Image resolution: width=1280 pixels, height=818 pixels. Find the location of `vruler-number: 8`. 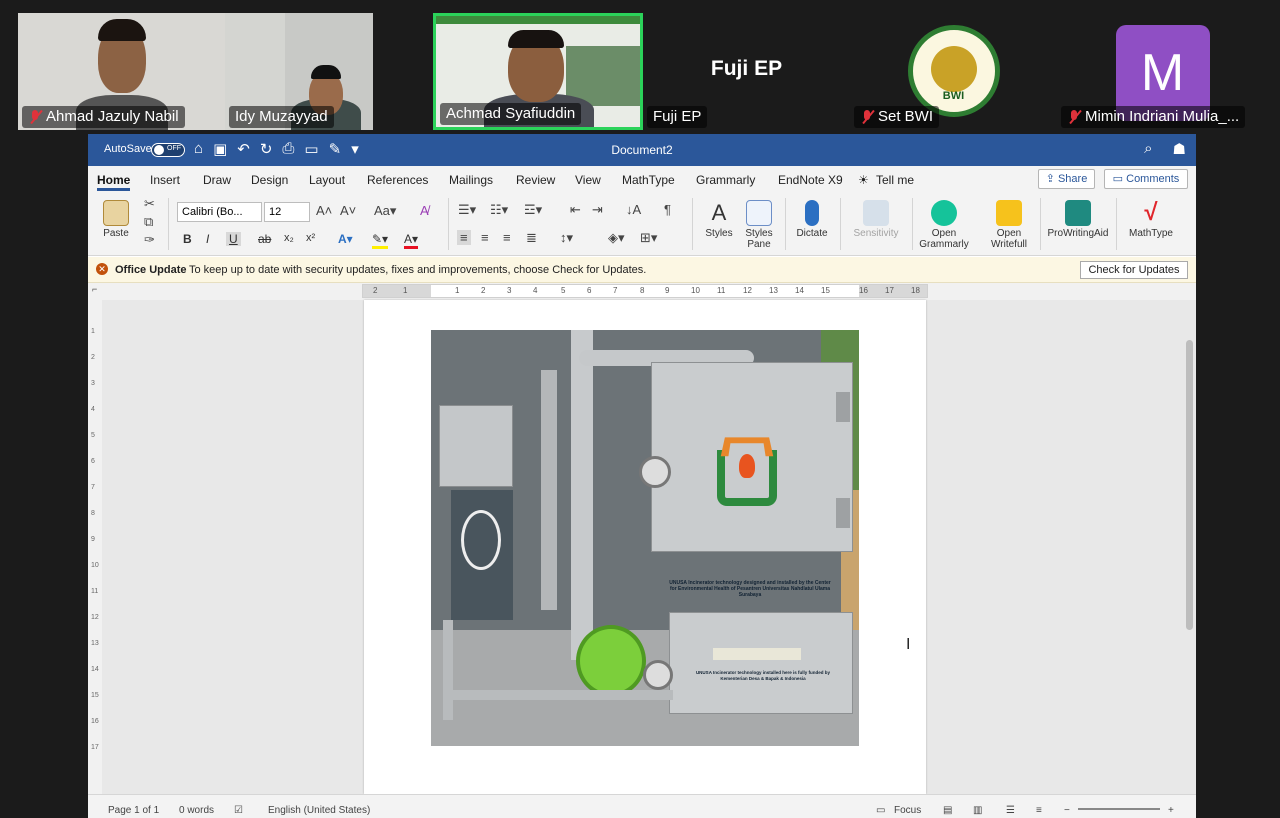

vruler-number: 8 is located at coordinates (93, 513).